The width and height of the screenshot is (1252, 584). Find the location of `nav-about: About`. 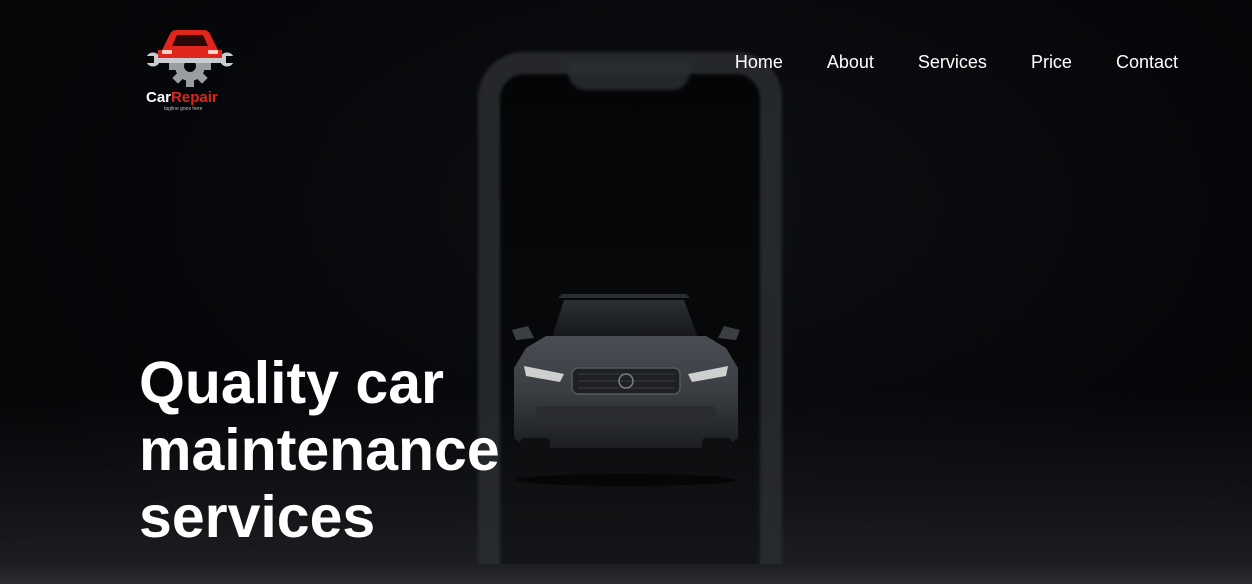

nav-about: About is located at coordinates (850, 62).